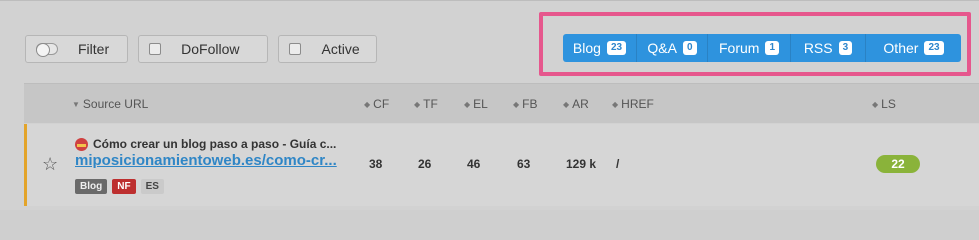 This screenshot has width=979, height=240. What do you see at coordinates (633, 104) in the screenshot?
I see `column-header-href: ◆ HREF` at bounding box center [633, 104].